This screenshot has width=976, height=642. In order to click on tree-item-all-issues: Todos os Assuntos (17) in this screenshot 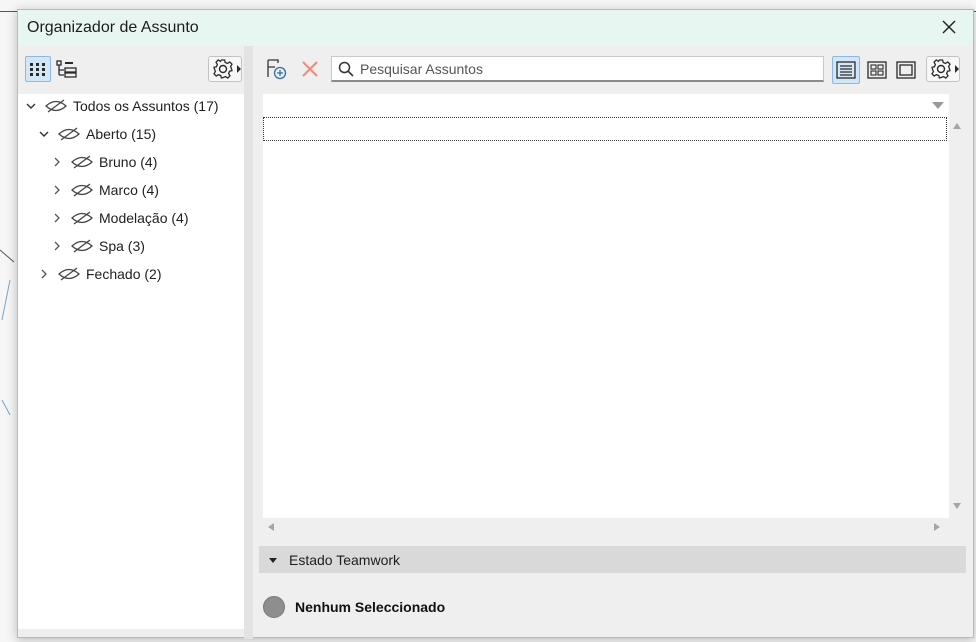, I will do `click(122, 106)`.